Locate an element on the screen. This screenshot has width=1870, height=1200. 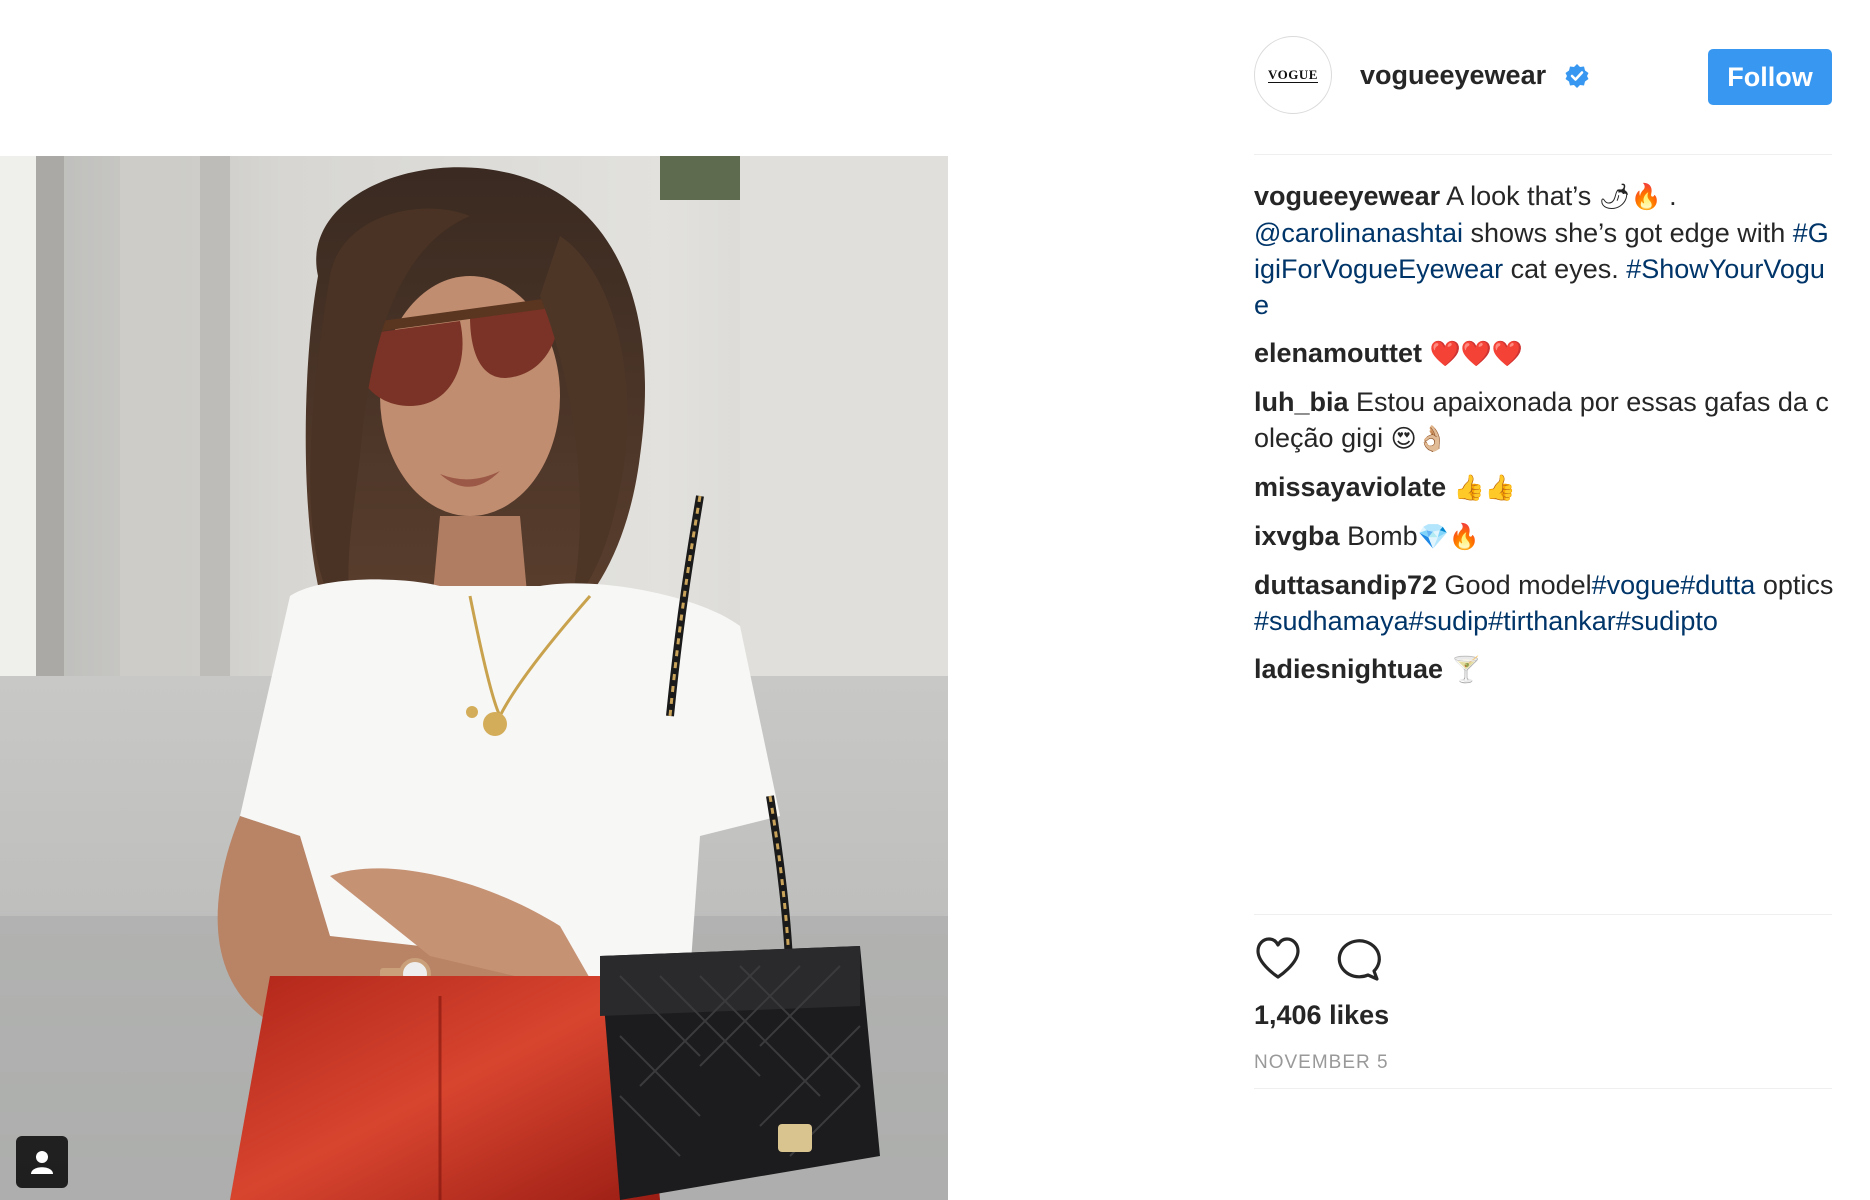
comment-hashtag-link: #vogue is located at coordinates (1636, 585).